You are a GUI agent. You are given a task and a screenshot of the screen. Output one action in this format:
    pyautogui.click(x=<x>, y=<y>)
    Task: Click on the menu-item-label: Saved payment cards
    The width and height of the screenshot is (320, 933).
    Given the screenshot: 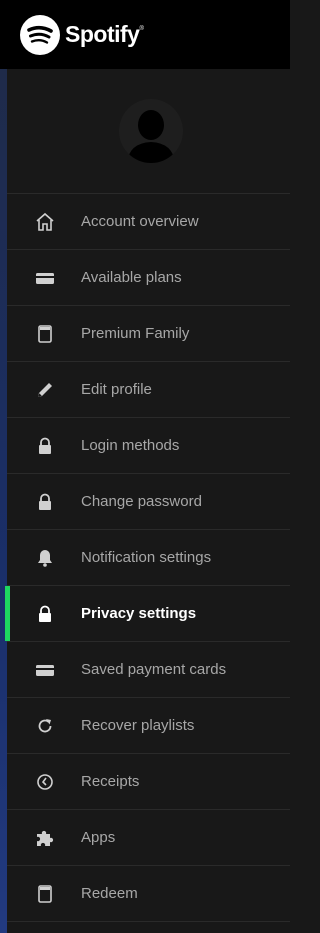 What is the action you would take?
    pyautogui.click(x=154, y=669)
    